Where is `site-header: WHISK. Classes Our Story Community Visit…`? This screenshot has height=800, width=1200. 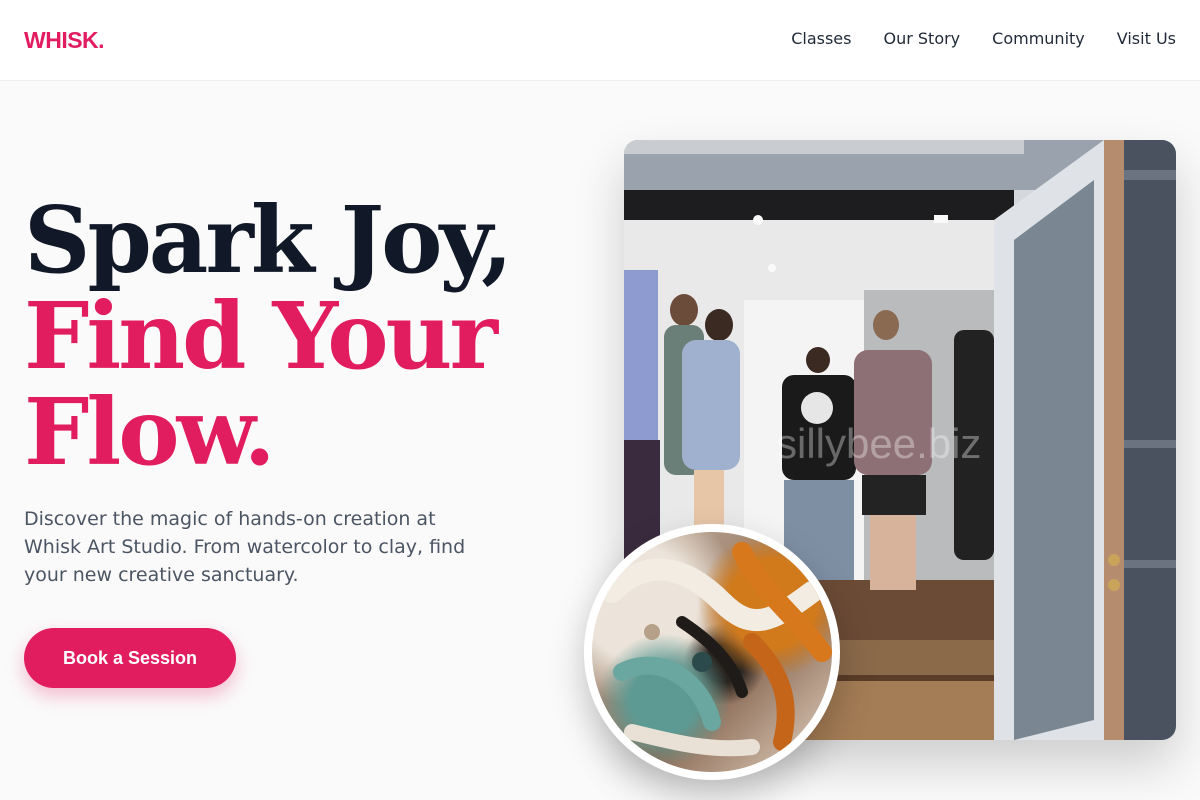 site-header: WHISK. Classes Our Story Community Visit… is located at coordinates (600, 40).